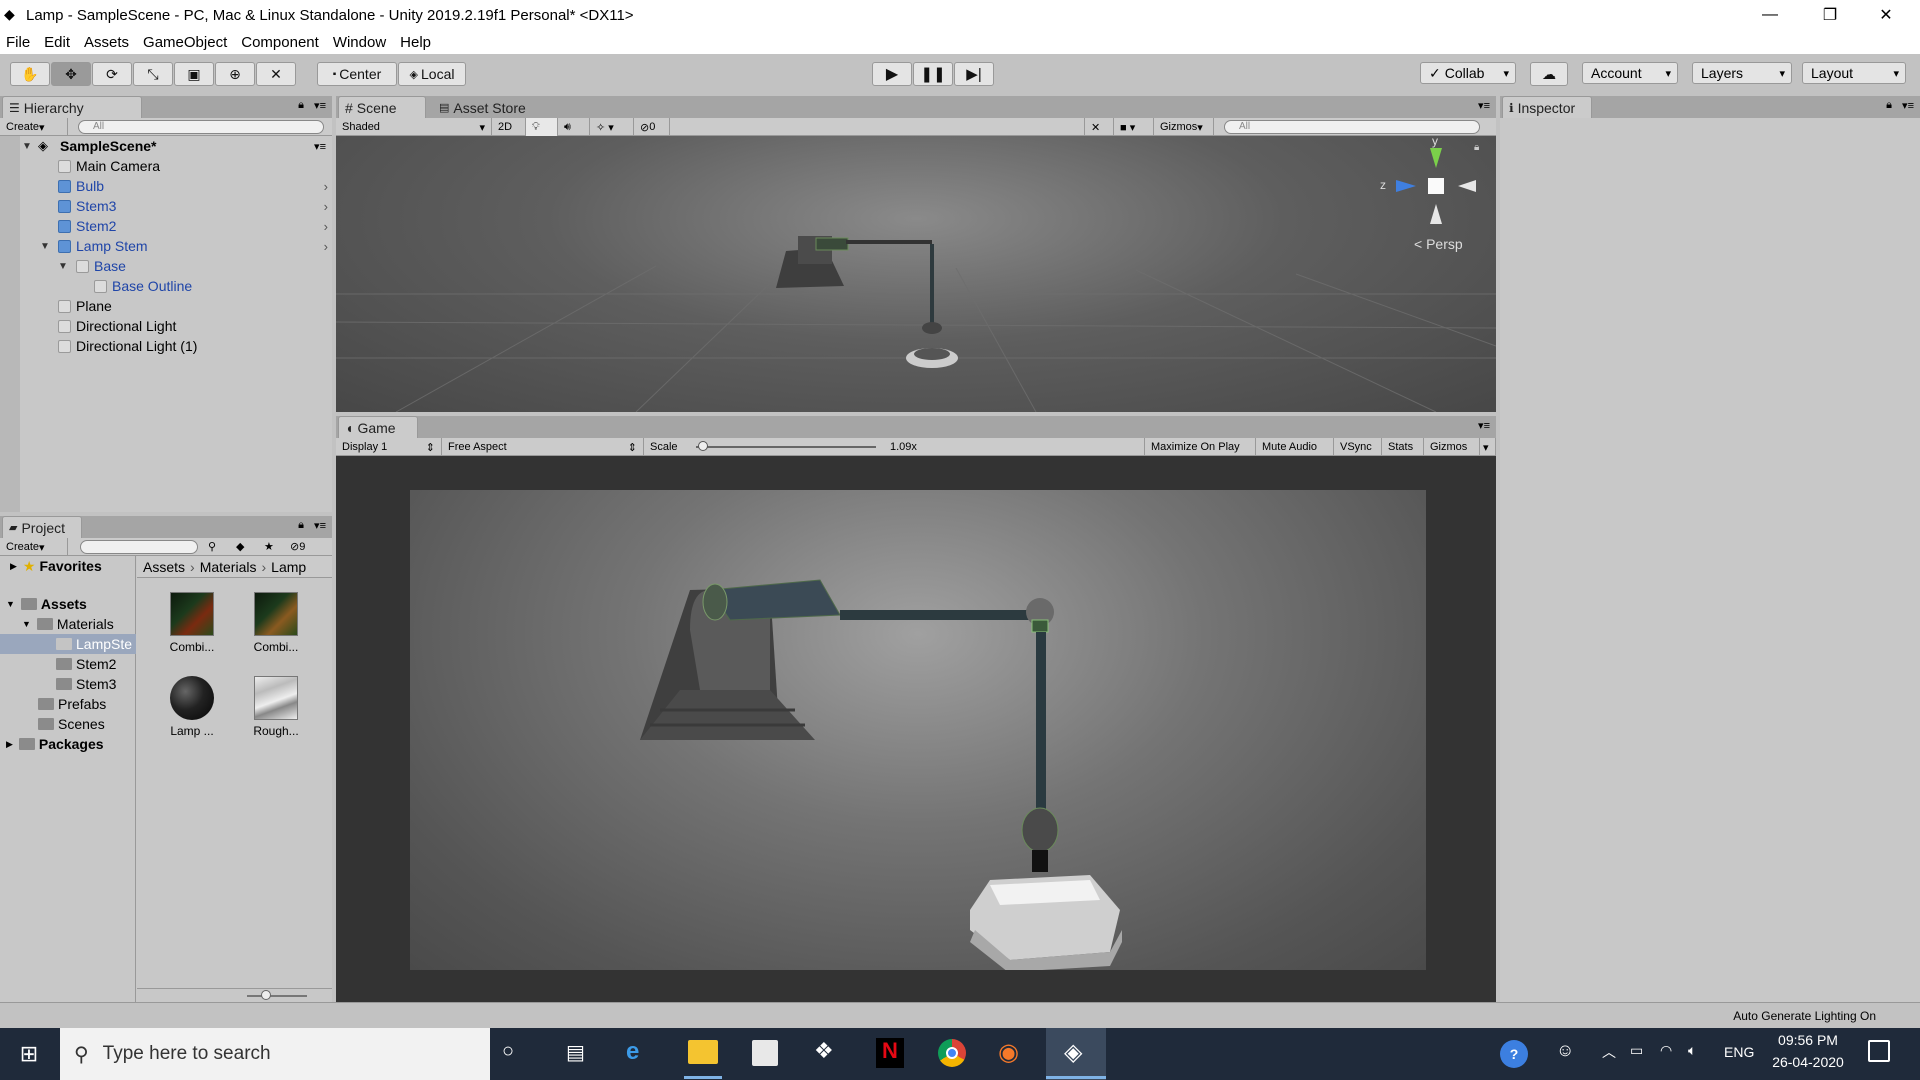  I want to click on collab-dropdown: ✓ Collab, so click(1468, 73).